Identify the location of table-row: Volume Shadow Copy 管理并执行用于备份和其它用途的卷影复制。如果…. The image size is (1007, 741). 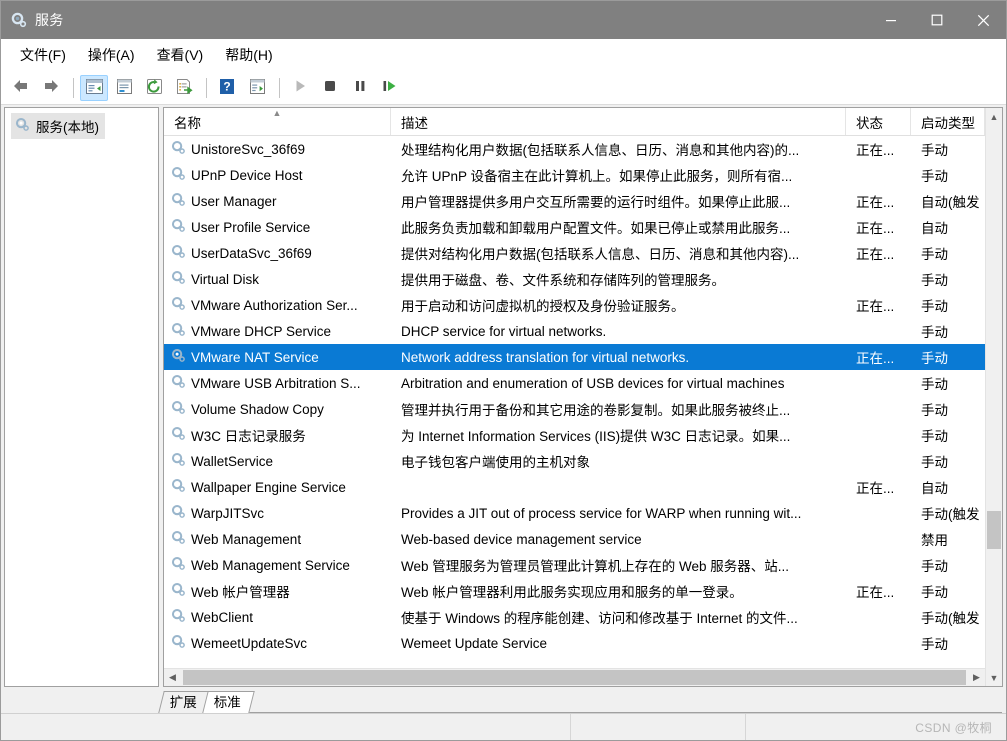
(574, 409).